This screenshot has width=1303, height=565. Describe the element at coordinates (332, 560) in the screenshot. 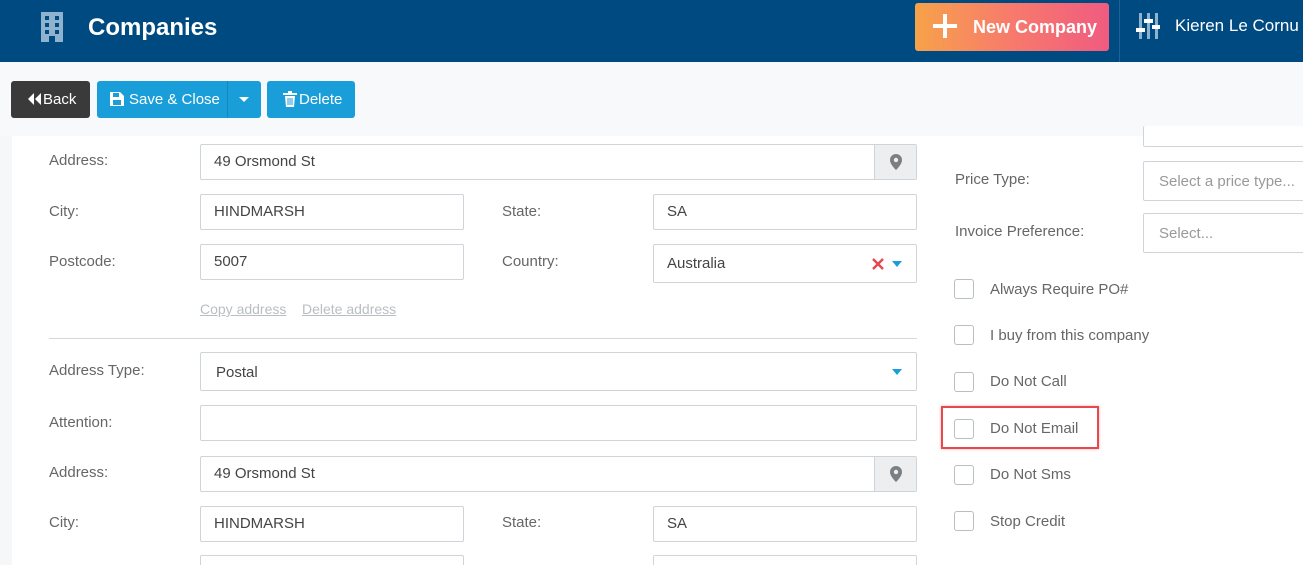

I see `postal-postcode-input` at that location.